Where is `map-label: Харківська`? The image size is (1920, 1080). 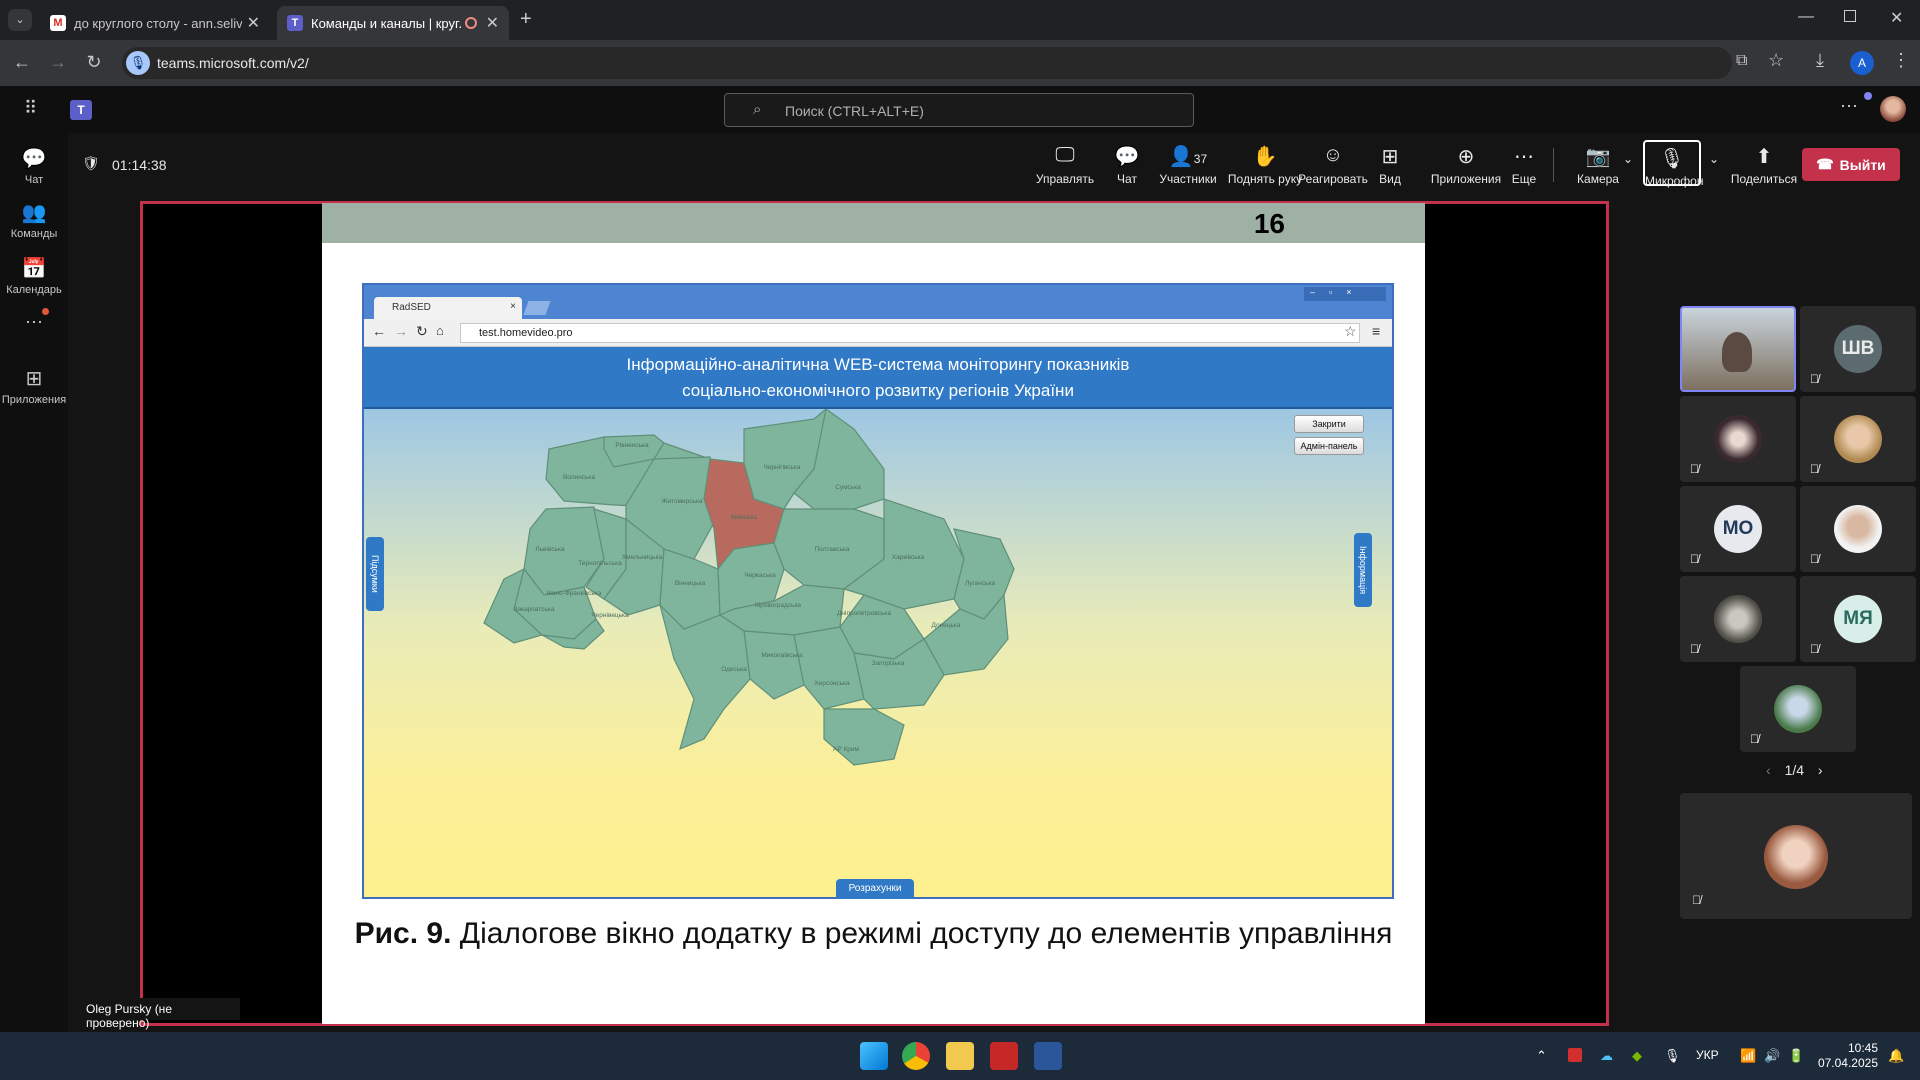 map-label: Харківська is located at coordinates (908, 557).